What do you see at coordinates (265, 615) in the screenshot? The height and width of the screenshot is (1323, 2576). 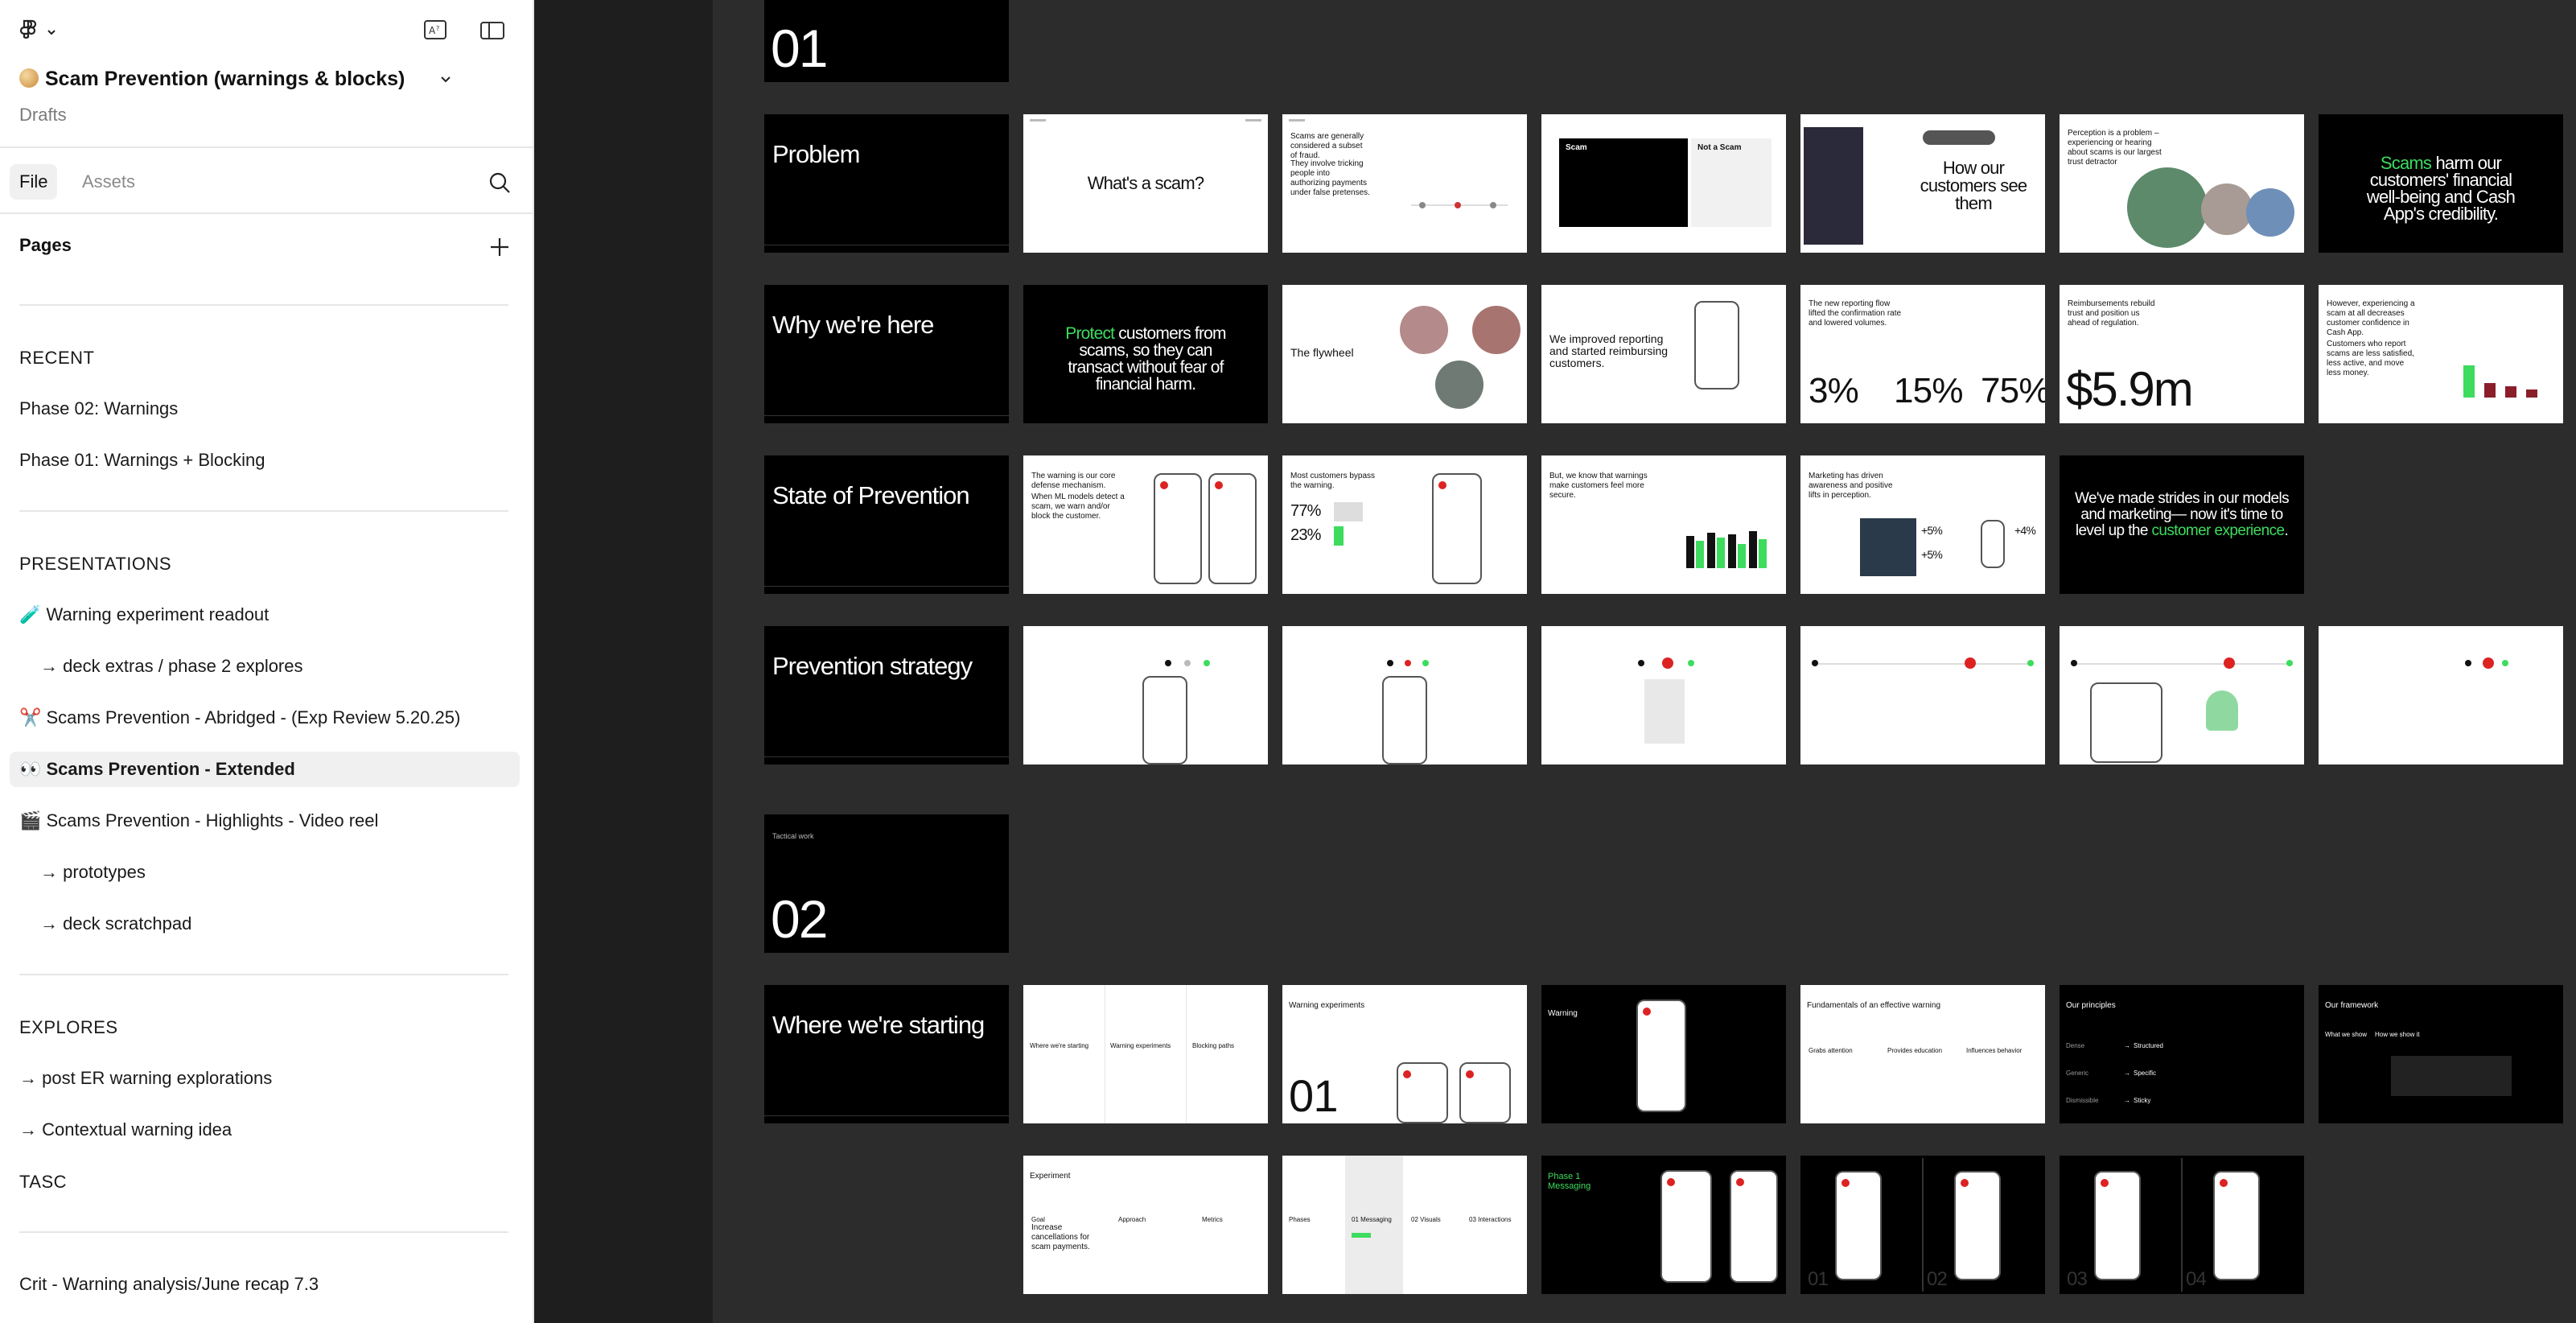 I see `page-item: 🧪 Warning experiment readout` at bounding box center [265, 615].